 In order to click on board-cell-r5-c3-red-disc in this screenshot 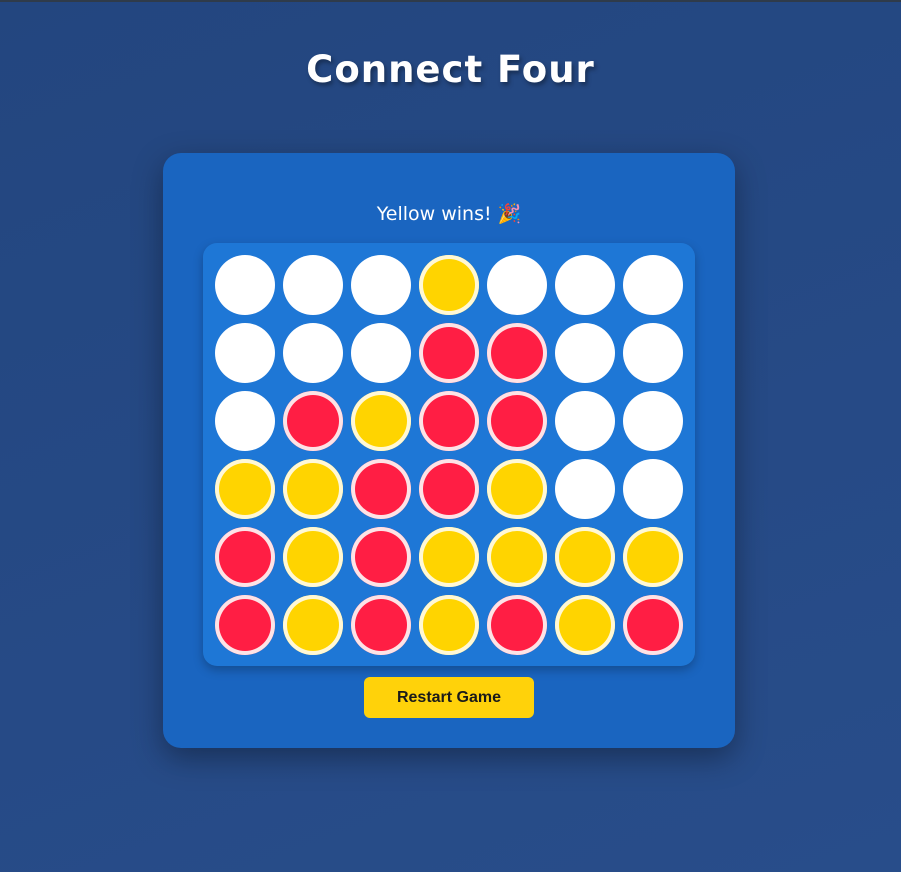, I will do `click(381, 557)`.